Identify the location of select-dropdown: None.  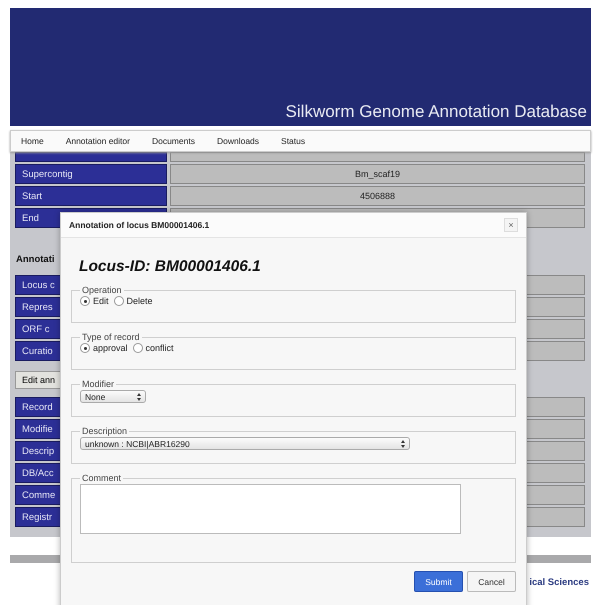
(113, 396).